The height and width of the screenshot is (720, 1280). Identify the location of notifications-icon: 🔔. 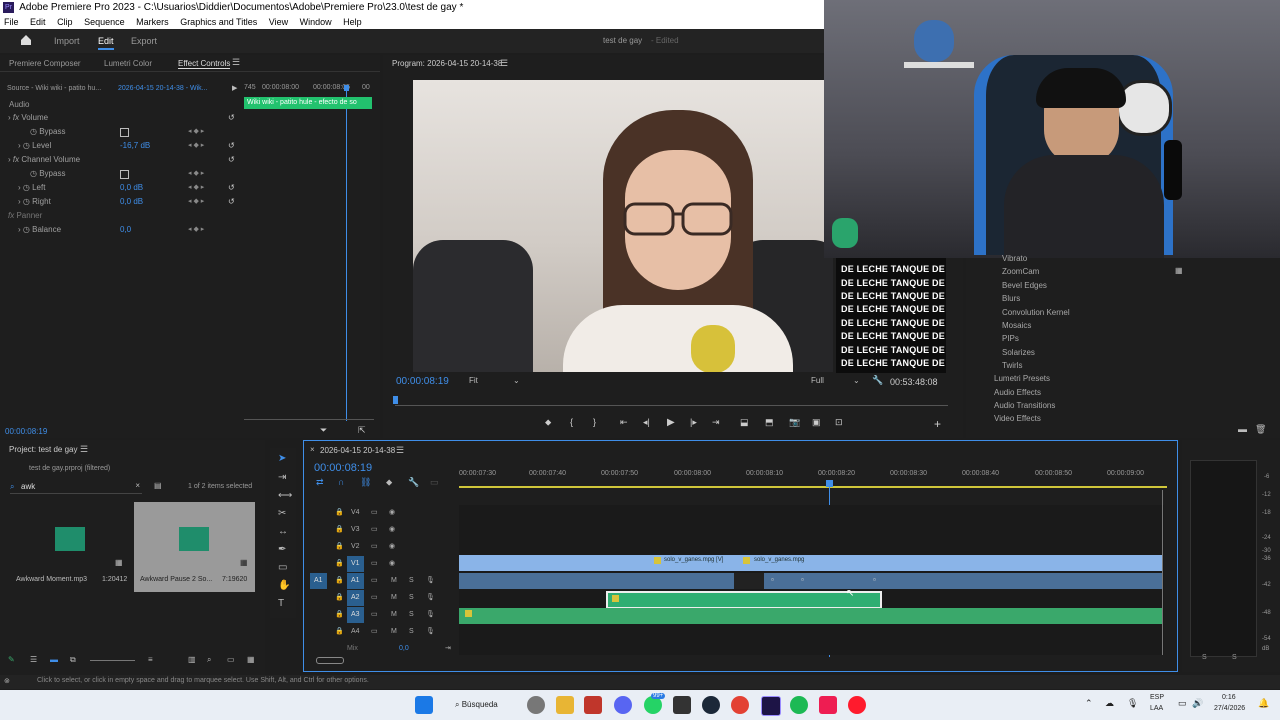
(1263, 703).